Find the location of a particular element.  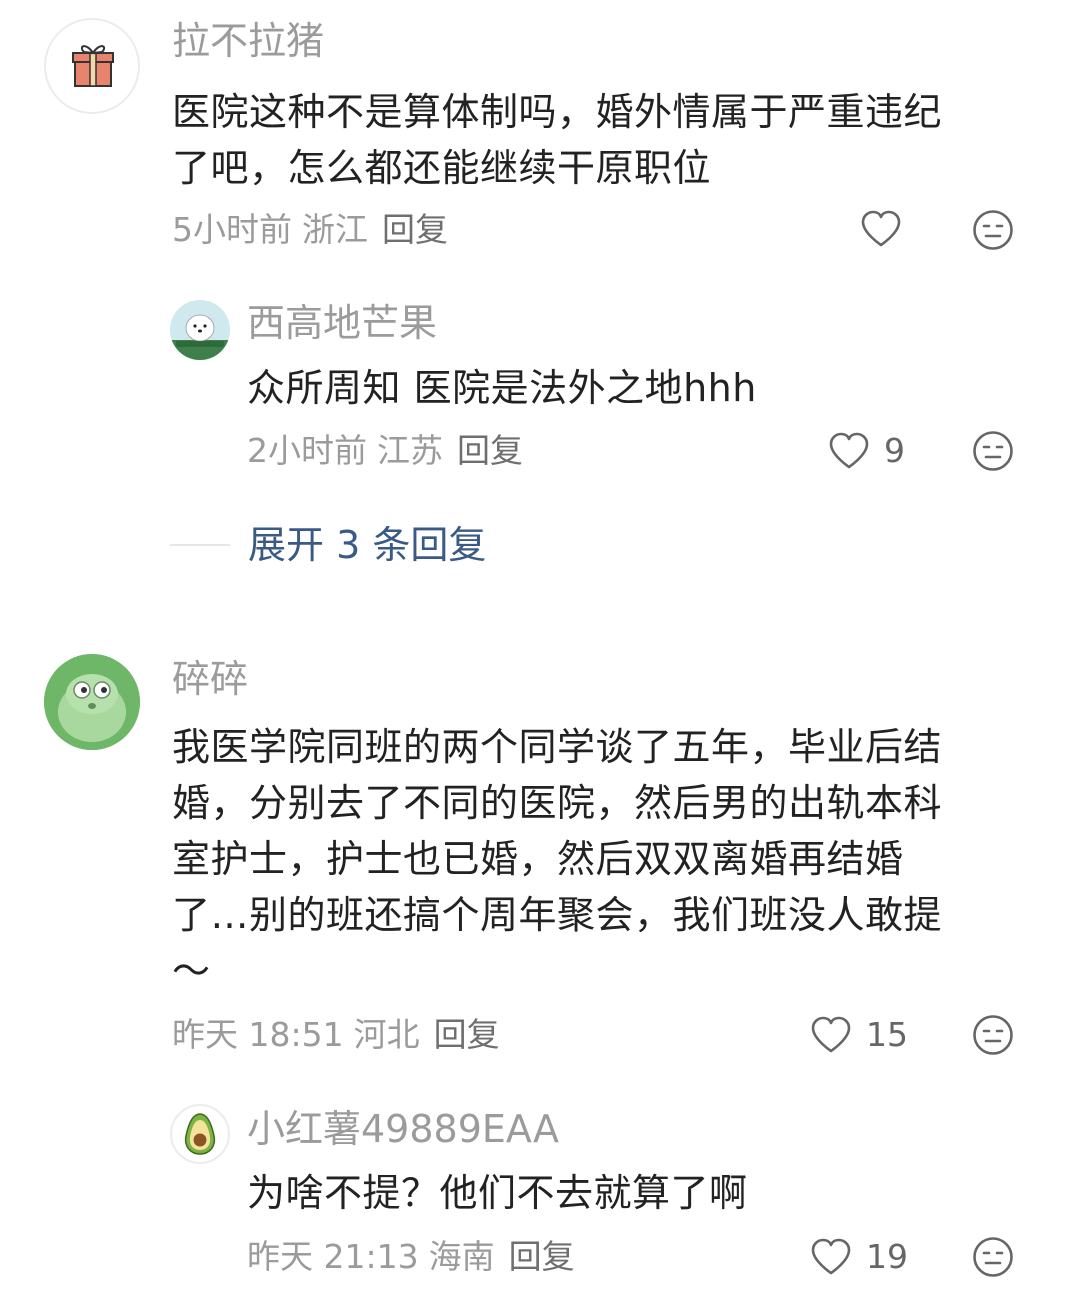

comment-body-line: ～ is located at coordinates (191, 971).